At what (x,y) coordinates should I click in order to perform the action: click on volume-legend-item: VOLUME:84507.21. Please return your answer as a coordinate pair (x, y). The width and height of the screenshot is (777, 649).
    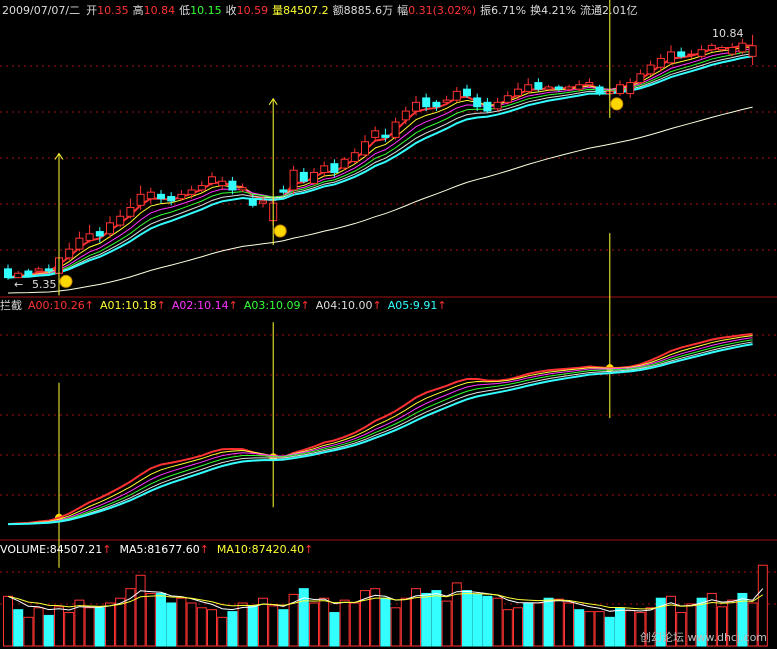
    Looking at the image, I should click on (51, 549).